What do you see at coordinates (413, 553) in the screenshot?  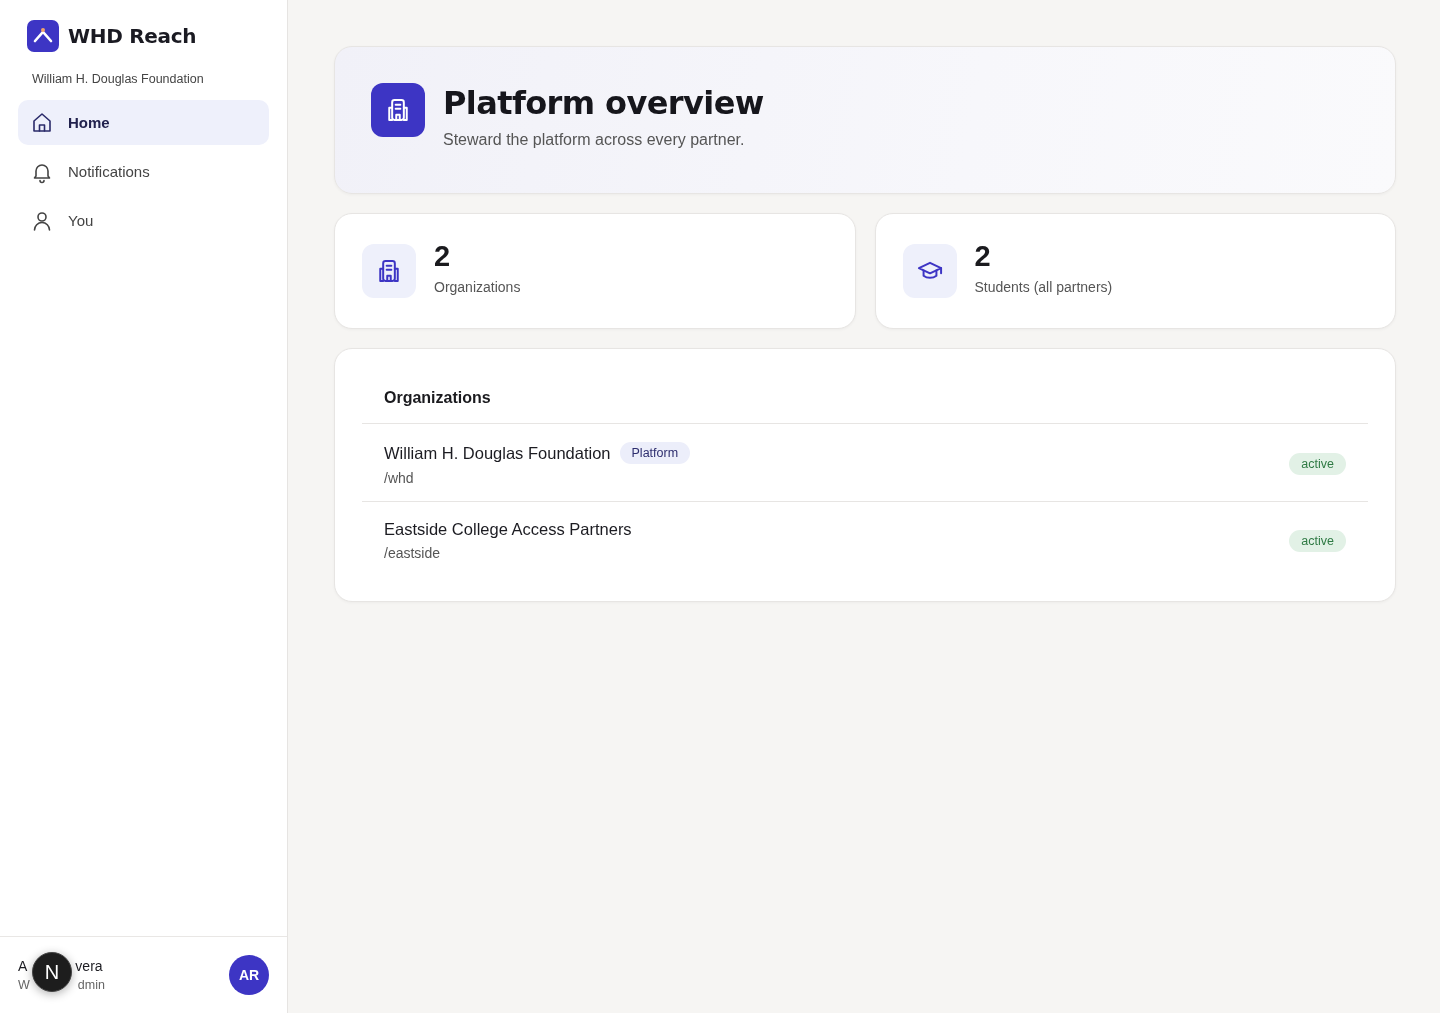 I see `organization-slug: /eastside` at bounding box center [413, 553].